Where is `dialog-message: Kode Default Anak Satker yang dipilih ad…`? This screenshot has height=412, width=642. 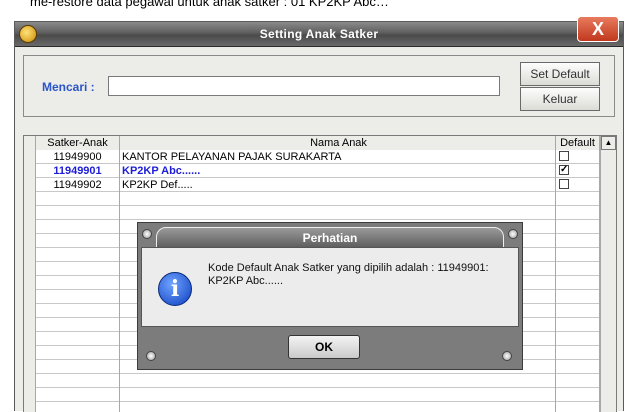
dialog-message: Kode Default Anak Satker yang dipilih ad… is located at coordinates (348, 274).